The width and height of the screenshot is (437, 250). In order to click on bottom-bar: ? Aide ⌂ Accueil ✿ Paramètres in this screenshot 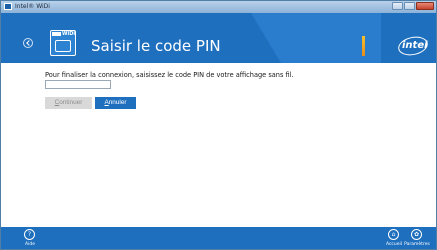, I will do `click(218, 238)`.